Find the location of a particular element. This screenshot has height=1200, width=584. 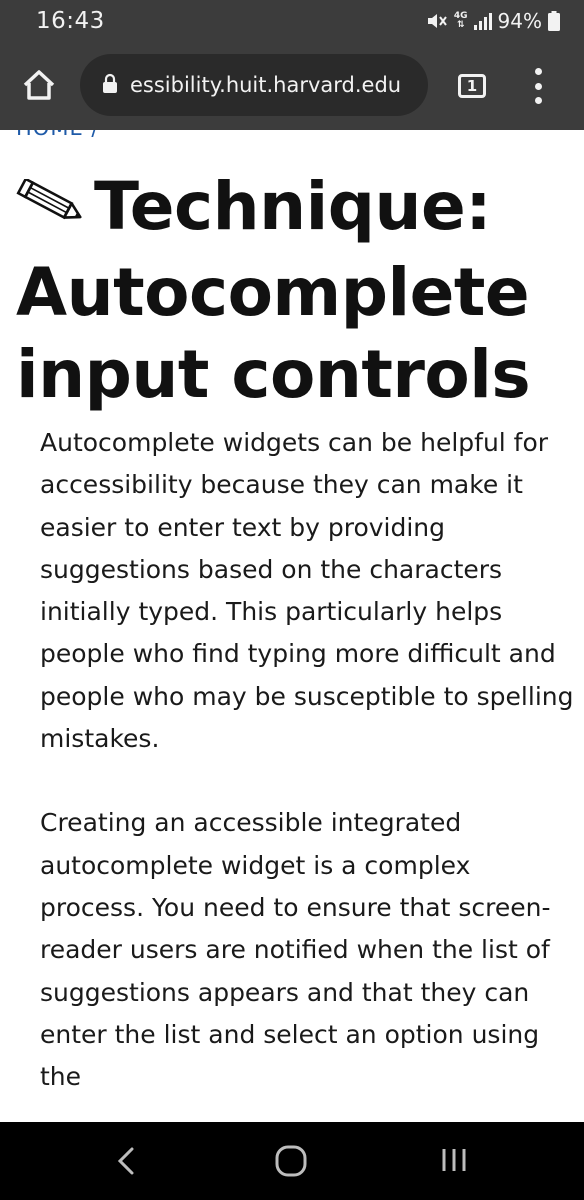

browser-toolbar: essibility.huit.harvard.edu 1 is located at coordinates (292, 86).